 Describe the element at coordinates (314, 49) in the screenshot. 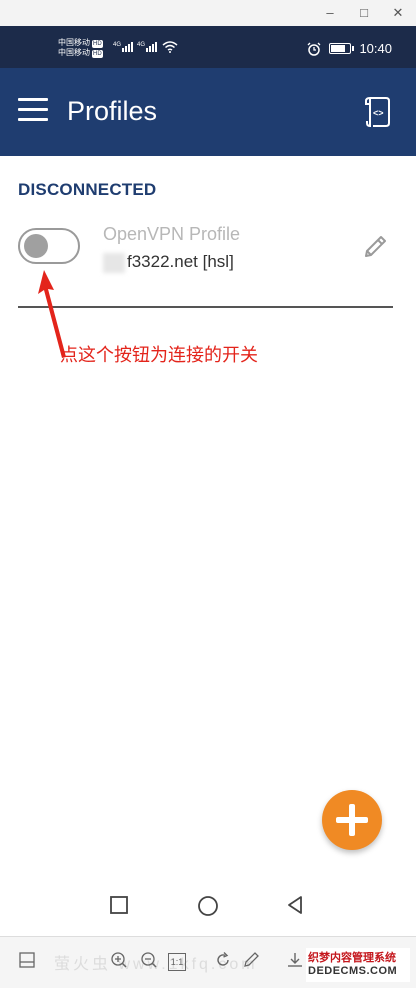

I see `alarm-icon` at that location.